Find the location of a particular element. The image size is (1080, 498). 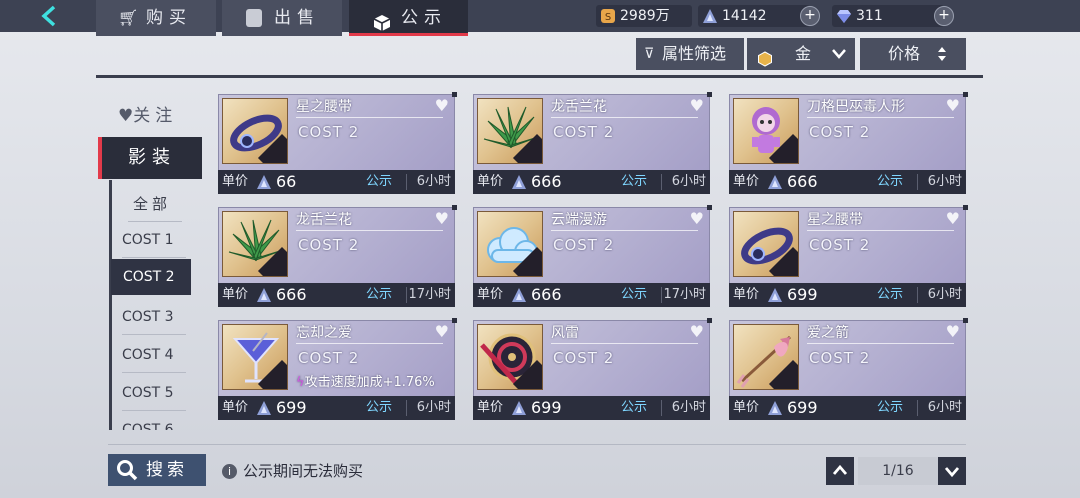

add-crystal-button: + is located at coordinates (810, 16).